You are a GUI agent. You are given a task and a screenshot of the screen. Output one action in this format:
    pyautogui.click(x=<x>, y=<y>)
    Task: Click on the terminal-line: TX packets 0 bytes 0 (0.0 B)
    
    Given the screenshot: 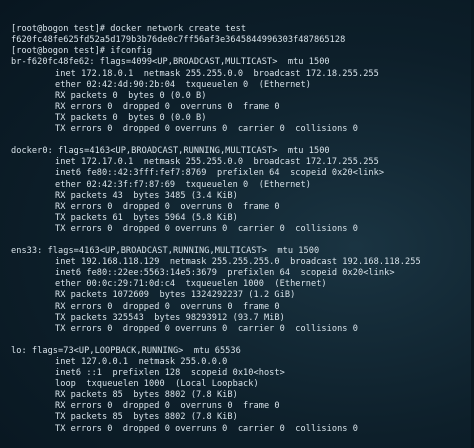 What is the action you would take?
    pyautogui.click(x=131, y=117)
    